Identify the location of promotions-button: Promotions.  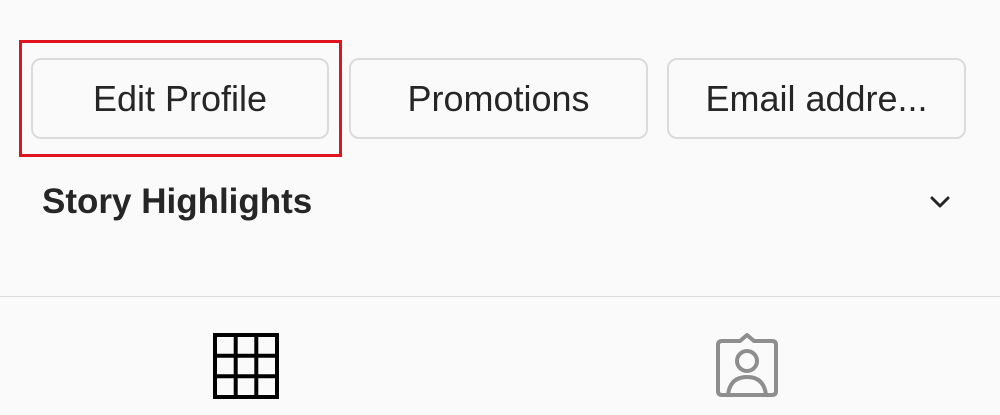
(498, 98).